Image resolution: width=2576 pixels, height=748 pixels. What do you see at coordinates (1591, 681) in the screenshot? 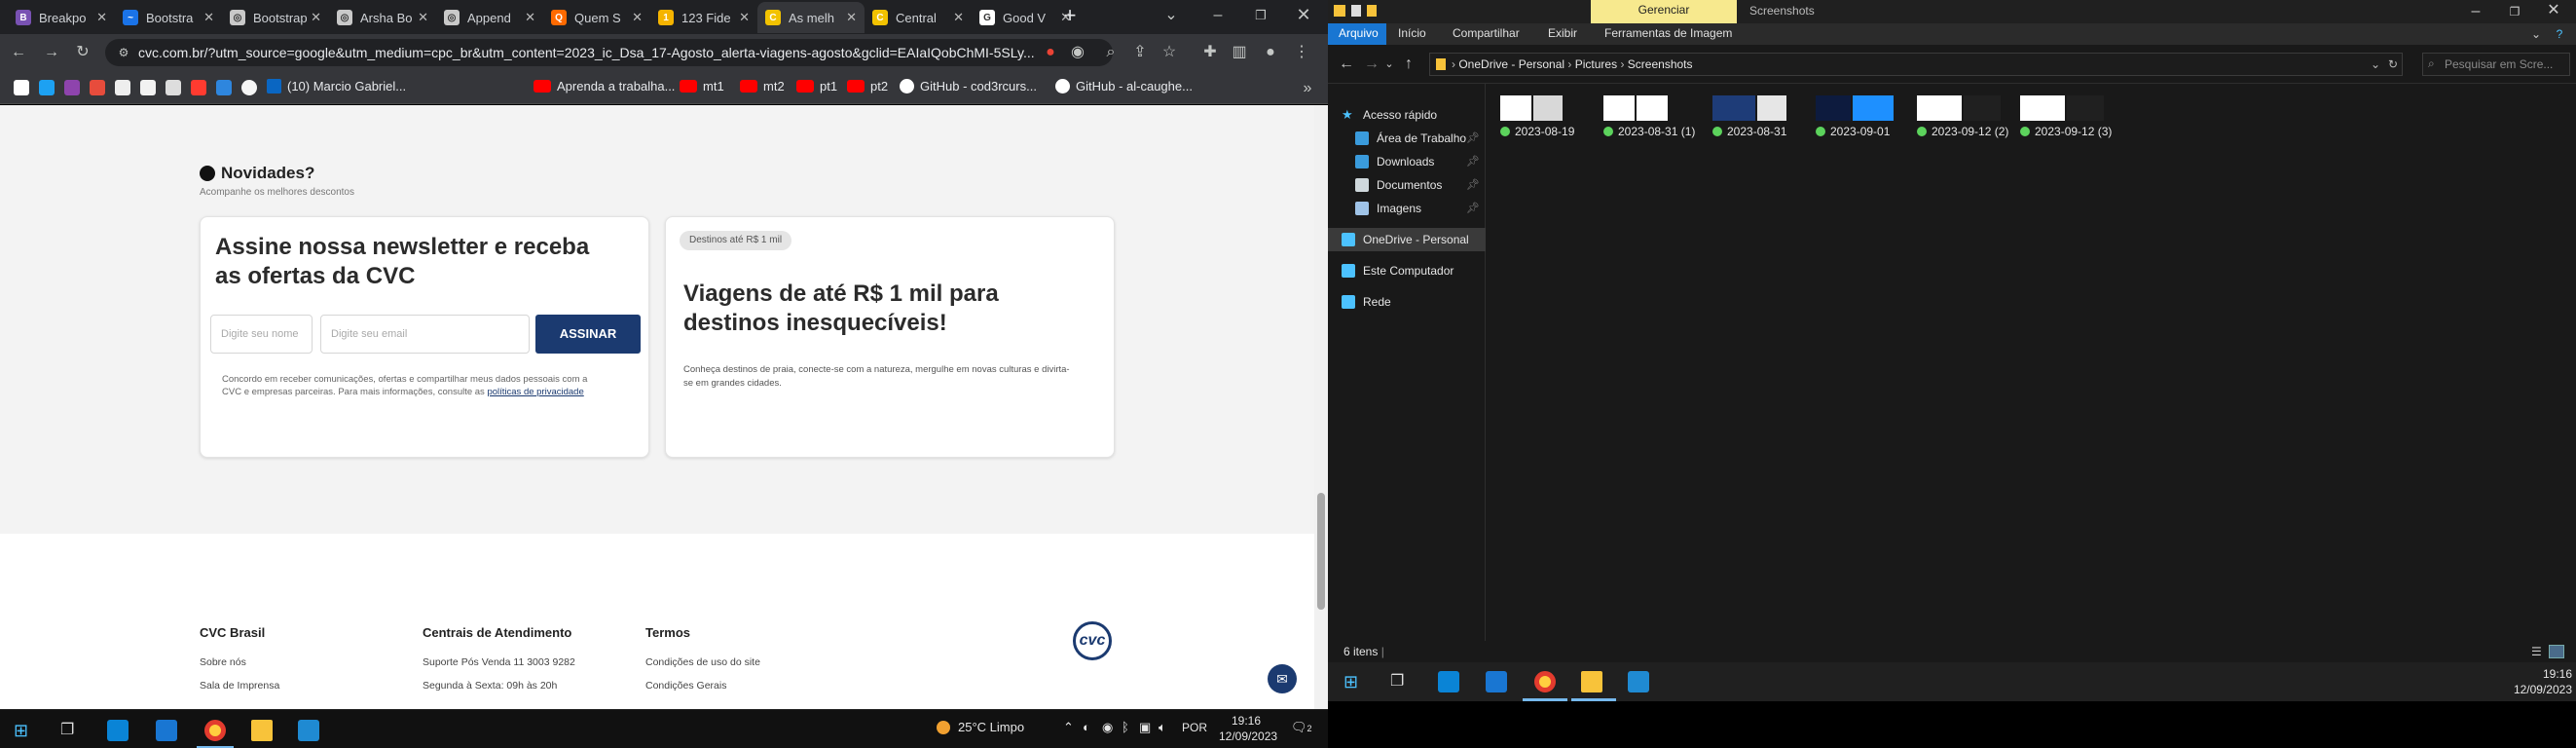
I see `file-explorer-icon` at bounding box center [1591, 681].